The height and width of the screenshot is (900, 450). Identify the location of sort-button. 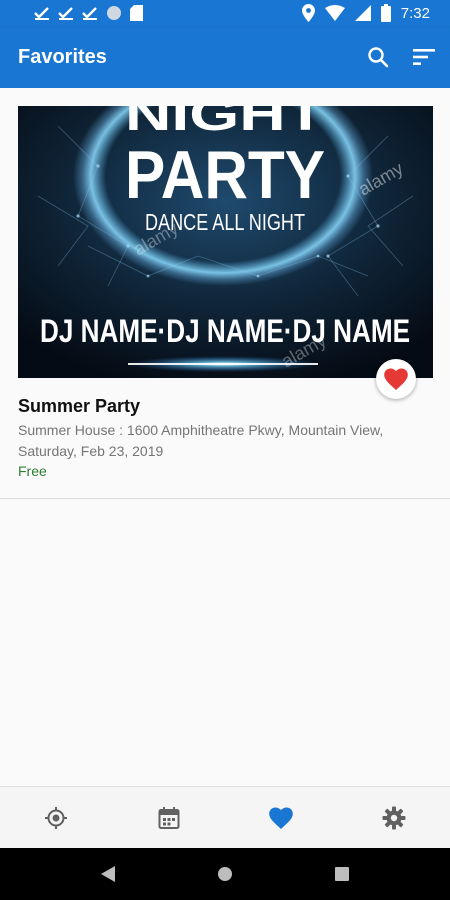
(424, 57).